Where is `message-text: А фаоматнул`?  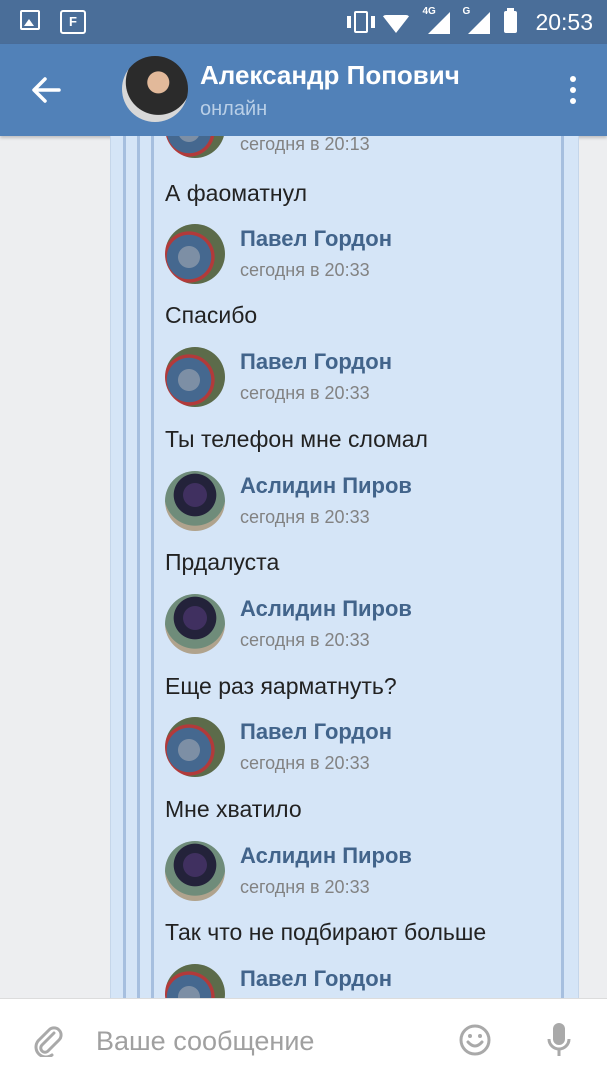 message-text: А фаоматнул is located at coordinates (236, 193).